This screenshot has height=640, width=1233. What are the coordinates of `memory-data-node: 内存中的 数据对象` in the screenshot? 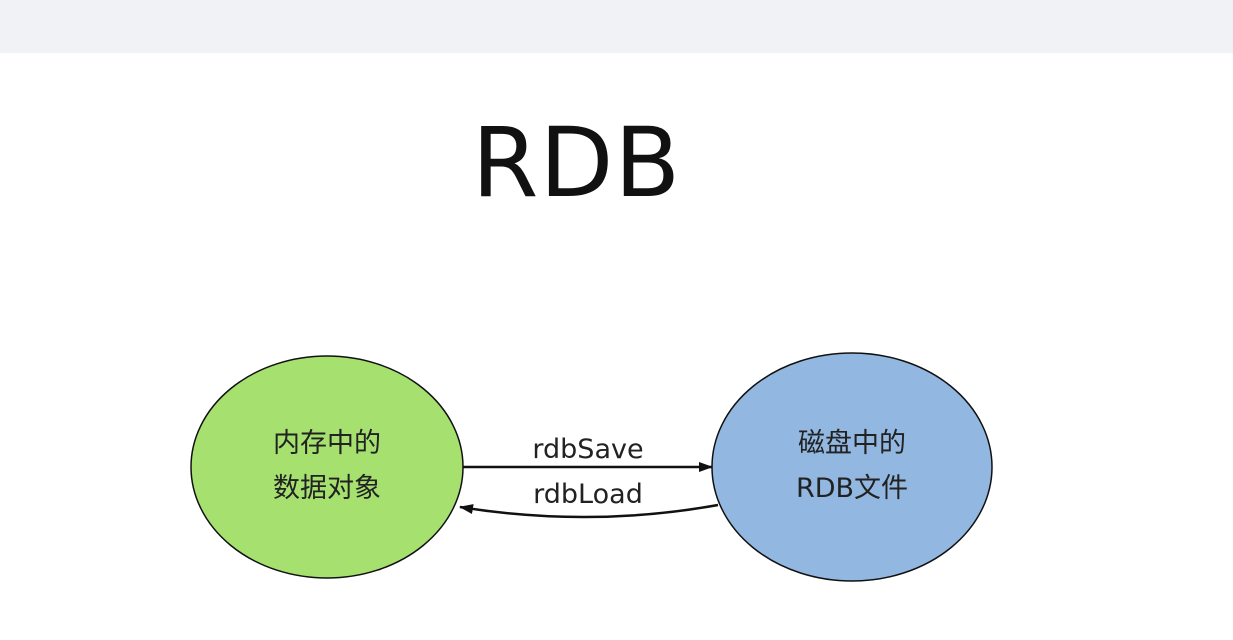 It's located at (327, 467).